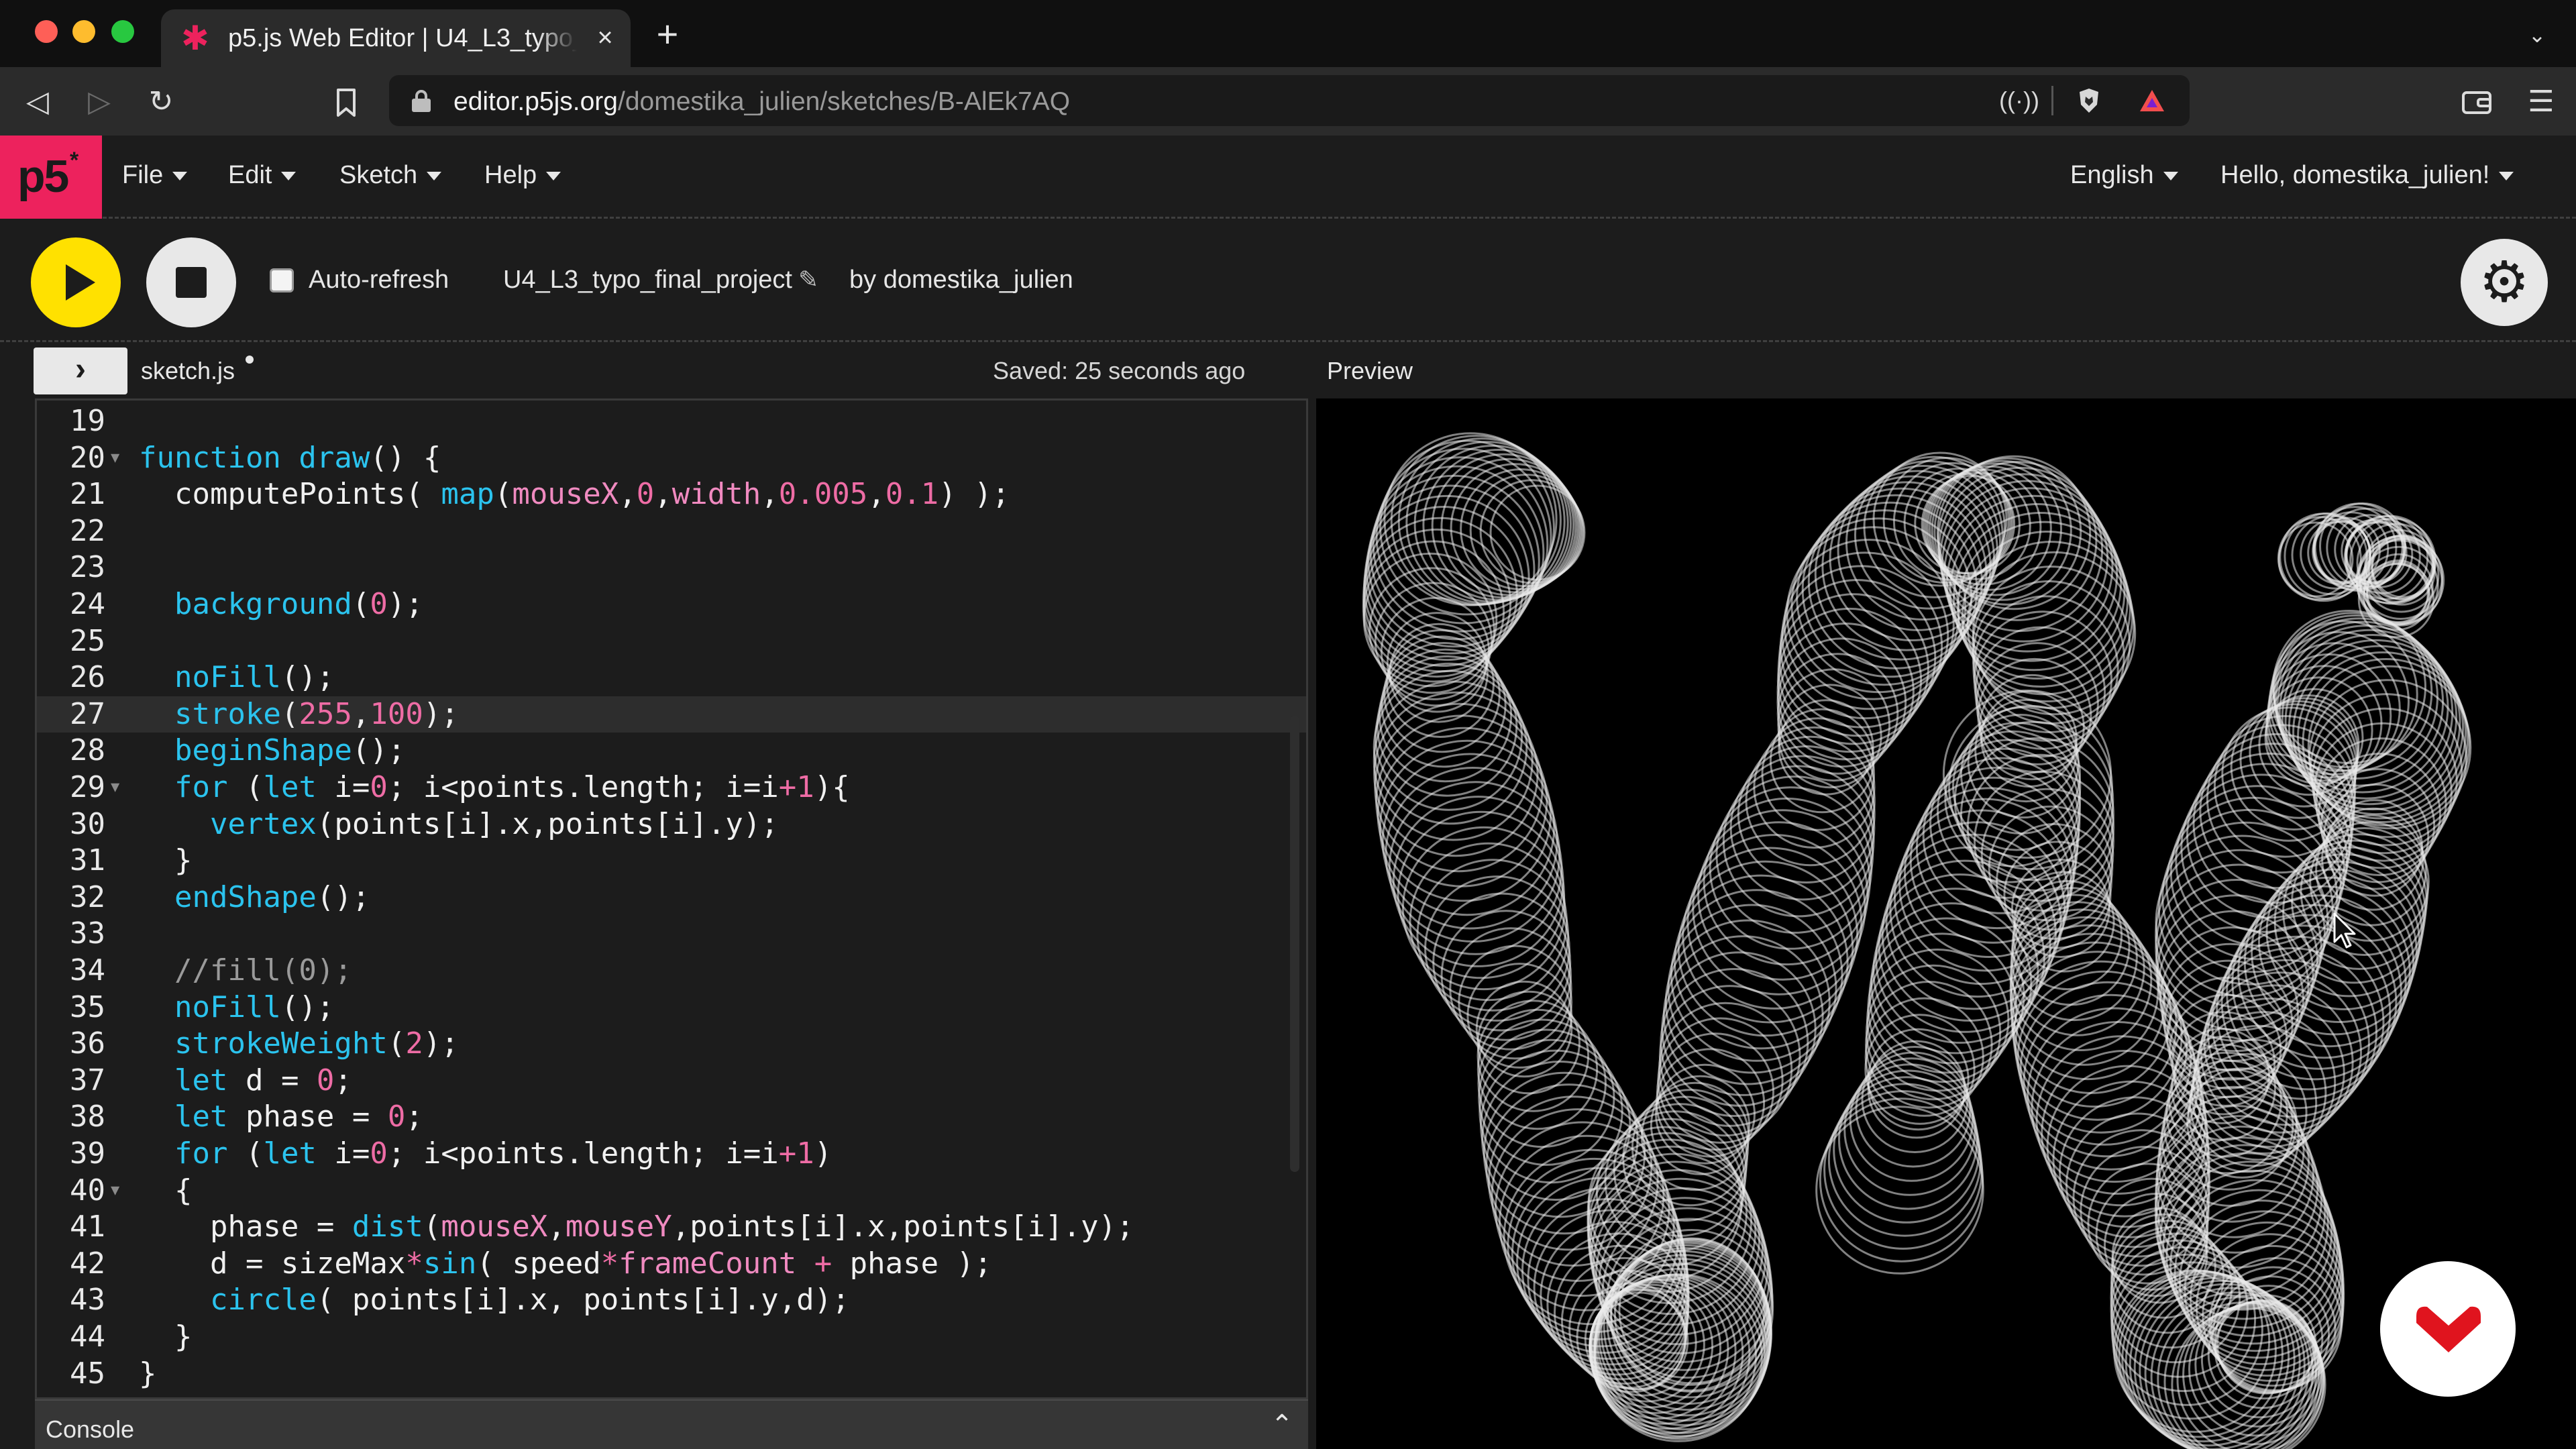 This screenshot has width=2576, height=1449. I want to click on back-icon: ◁, so click(37, 102).